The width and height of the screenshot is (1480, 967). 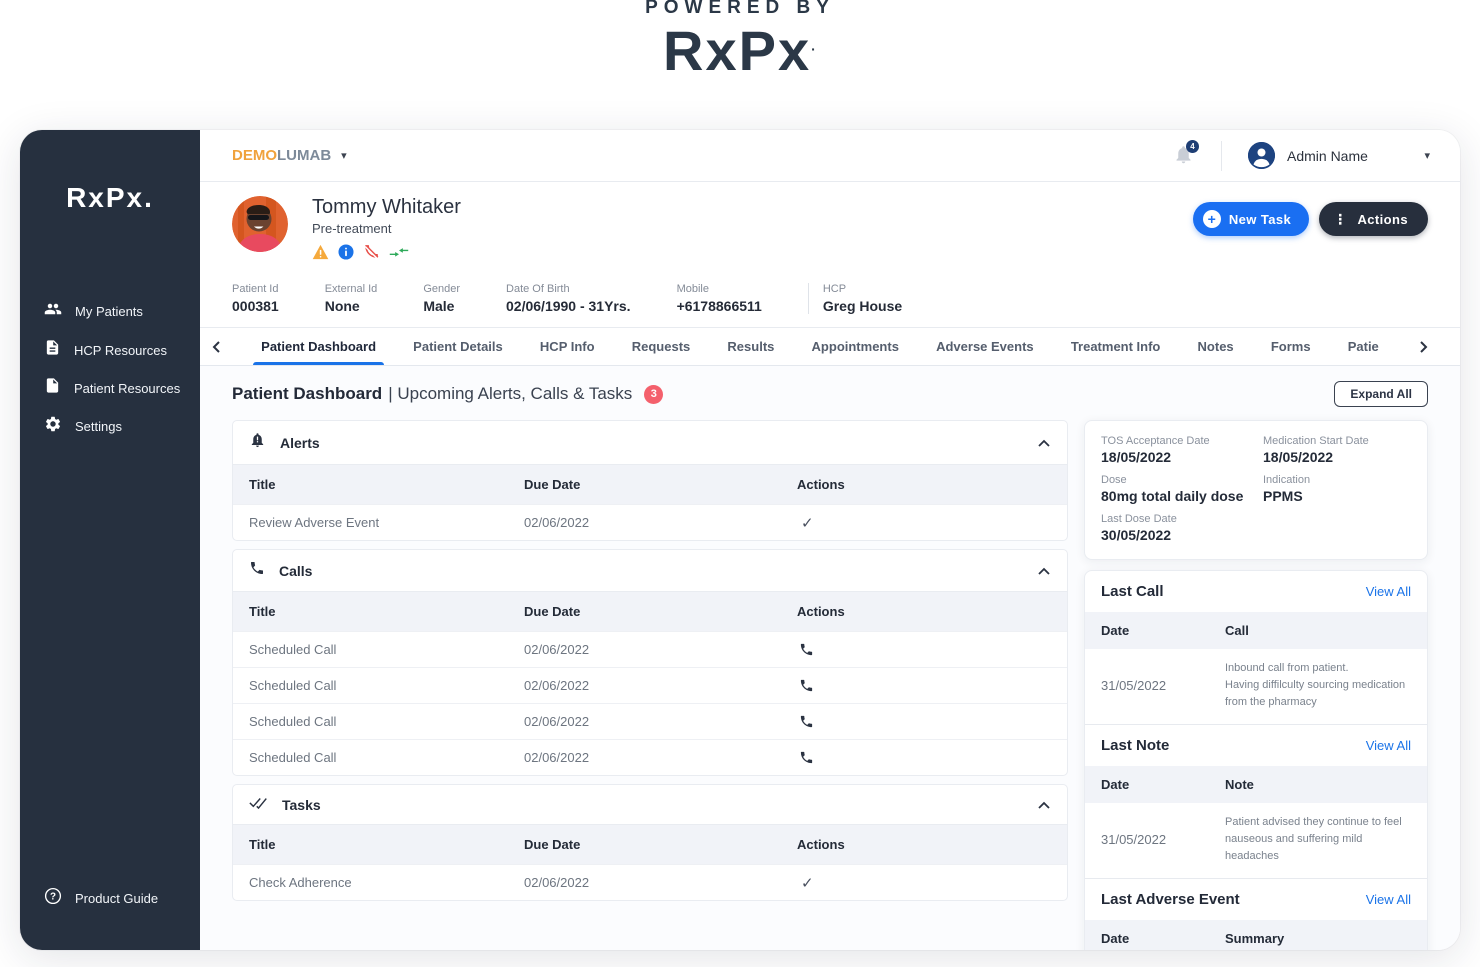 What do you see at coordinates (650, 522) in the screenshot?
I see `table-row: Review Adverse Event 02/06/2022 ✓` at bounding box center [650, 522].